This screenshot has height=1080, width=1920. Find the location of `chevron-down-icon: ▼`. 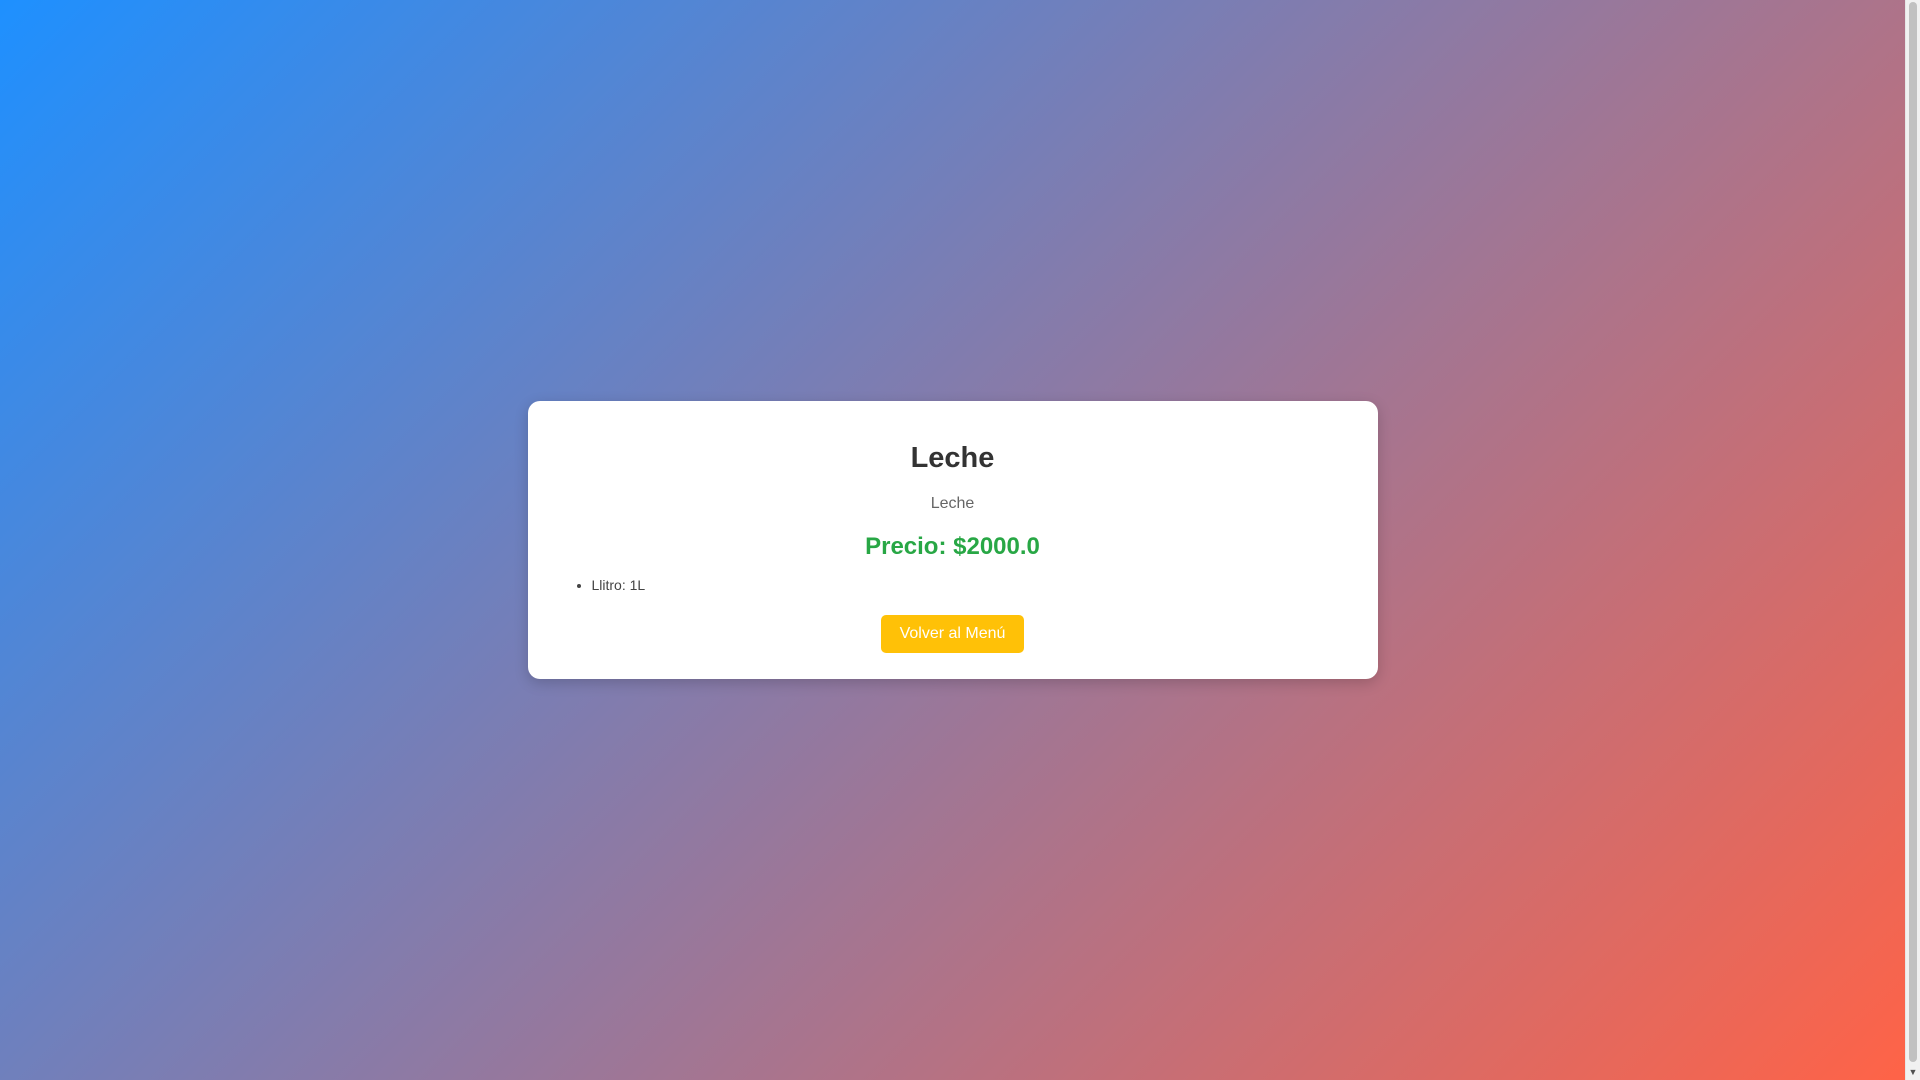

chevron-down-icon: ▼ is located at coordinates (1913, 1072).